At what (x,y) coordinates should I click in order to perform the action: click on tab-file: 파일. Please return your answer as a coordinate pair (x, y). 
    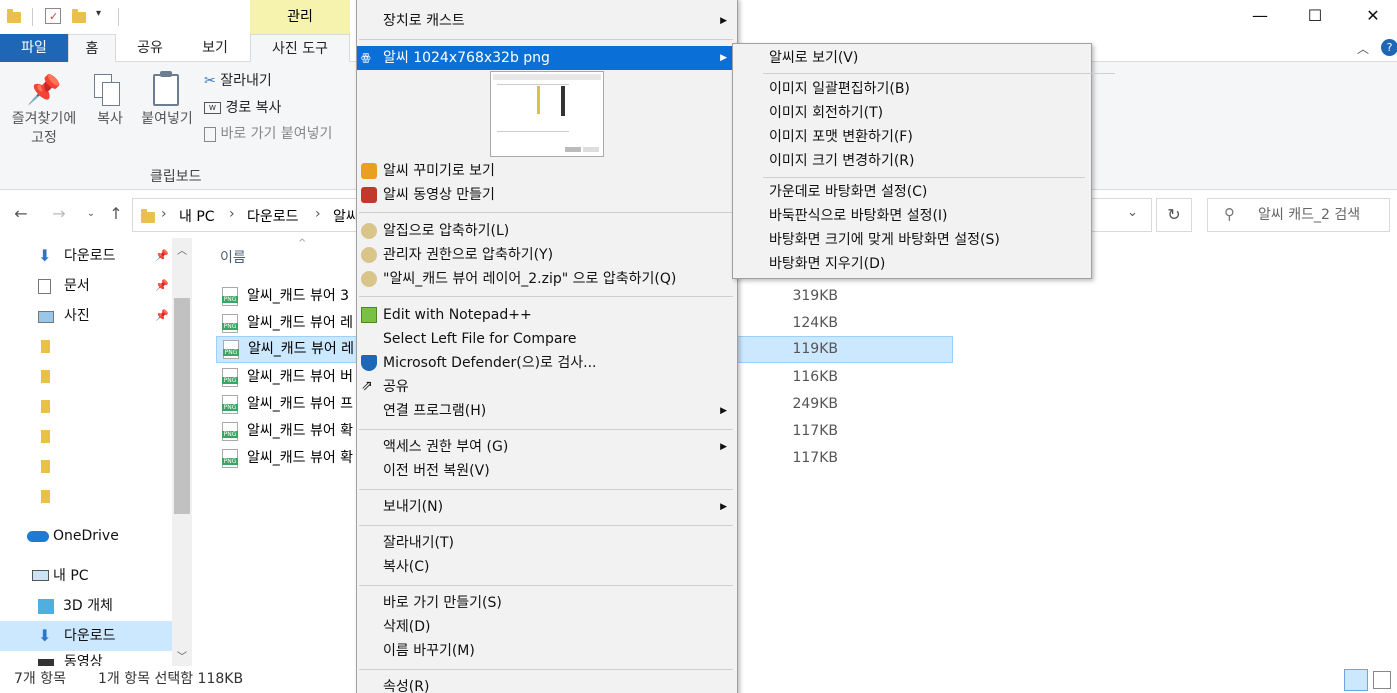
    Looking at the image, I should click on (34, 48).